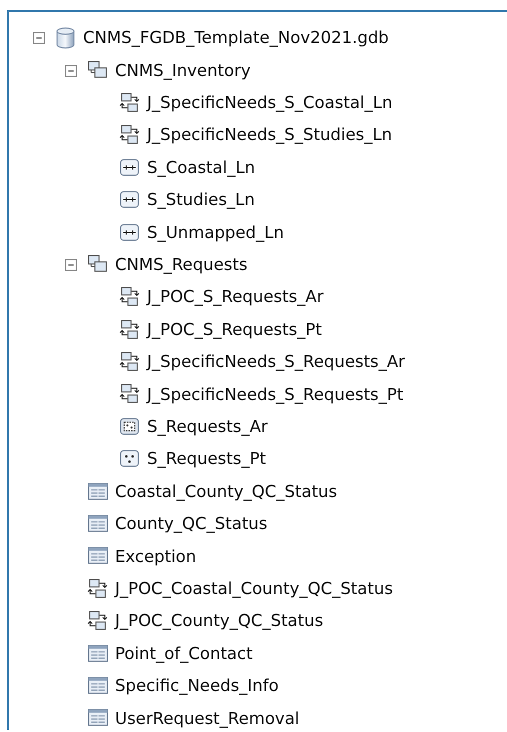 The image size is (507, 732). Describe the element at coordinates (269, 135) in the screenshot. I see `tree-item: J_SpecificNeeds_S_Studies_Ln` at that location.